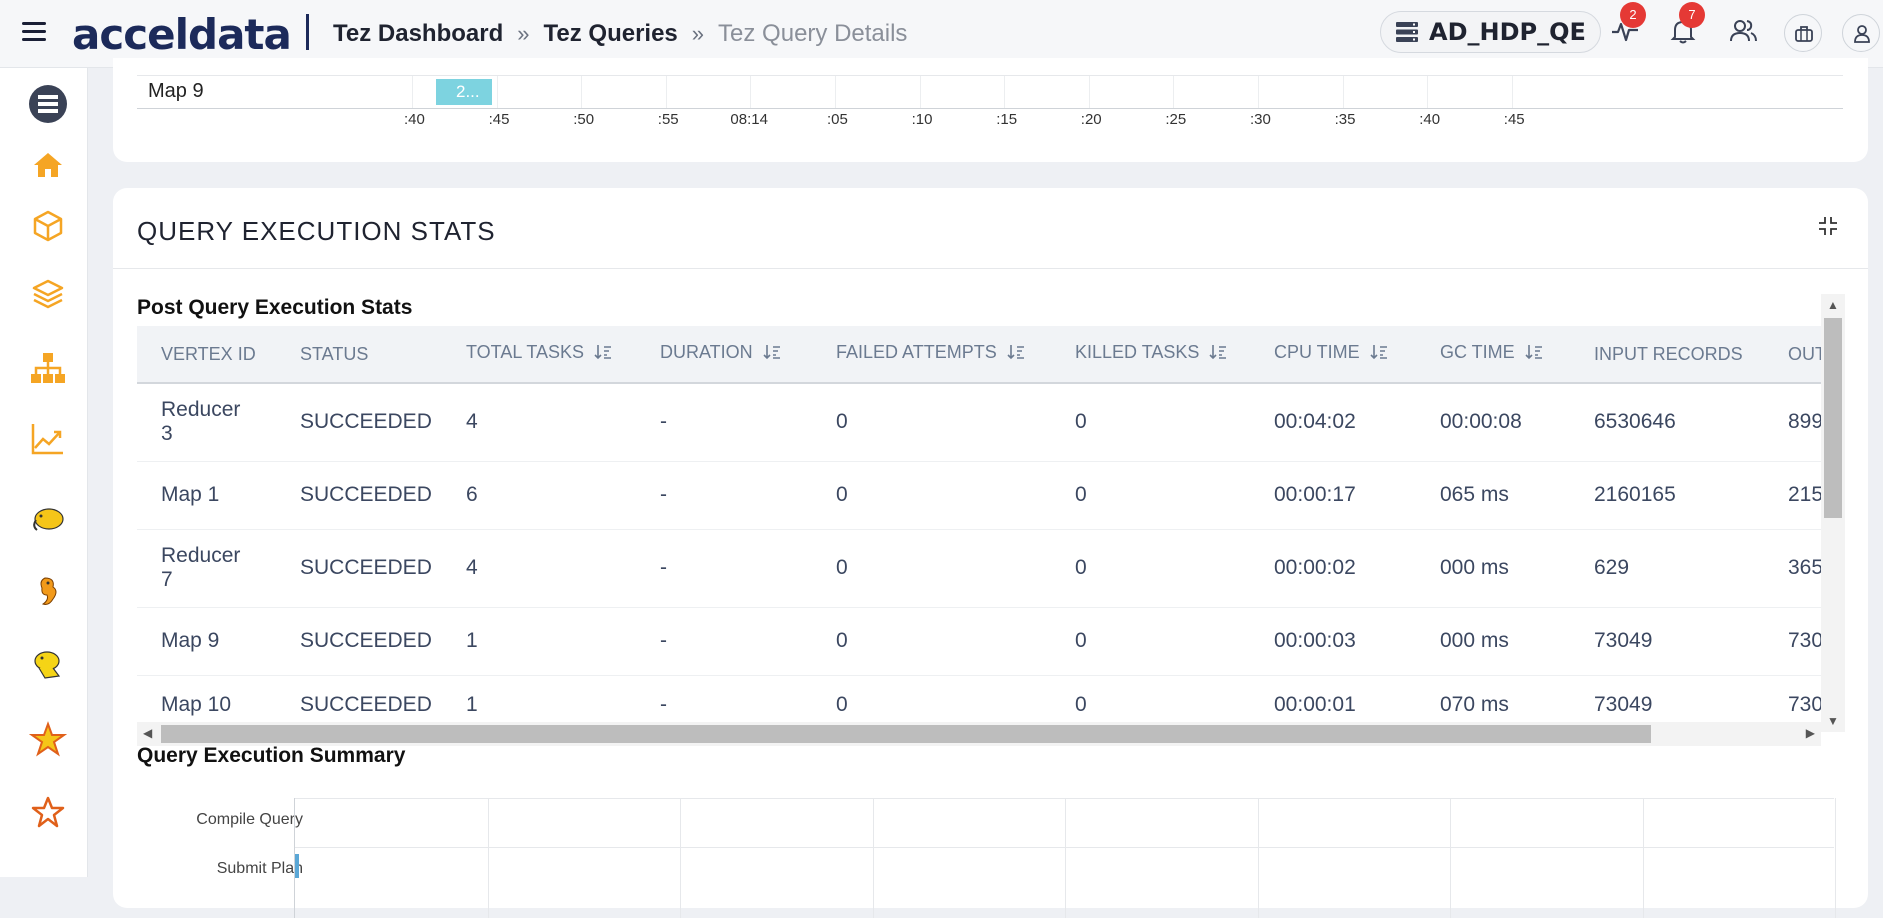 The image size is (1883, 918). Describe the element at coordinates (1743, 31) in the screenshot. I see `users-icon` at that location.